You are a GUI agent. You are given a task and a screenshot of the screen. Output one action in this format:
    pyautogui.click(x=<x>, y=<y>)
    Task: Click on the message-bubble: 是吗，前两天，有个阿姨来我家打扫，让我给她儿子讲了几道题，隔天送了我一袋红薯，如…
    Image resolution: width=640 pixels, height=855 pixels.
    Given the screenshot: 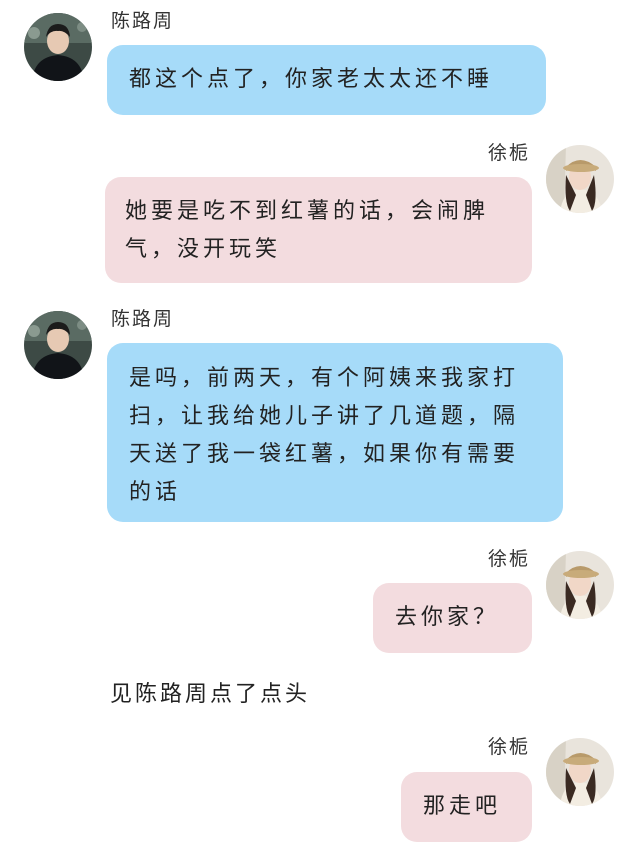 What is the action you would take?
    pyautogui.click(x=335, y=432)
    